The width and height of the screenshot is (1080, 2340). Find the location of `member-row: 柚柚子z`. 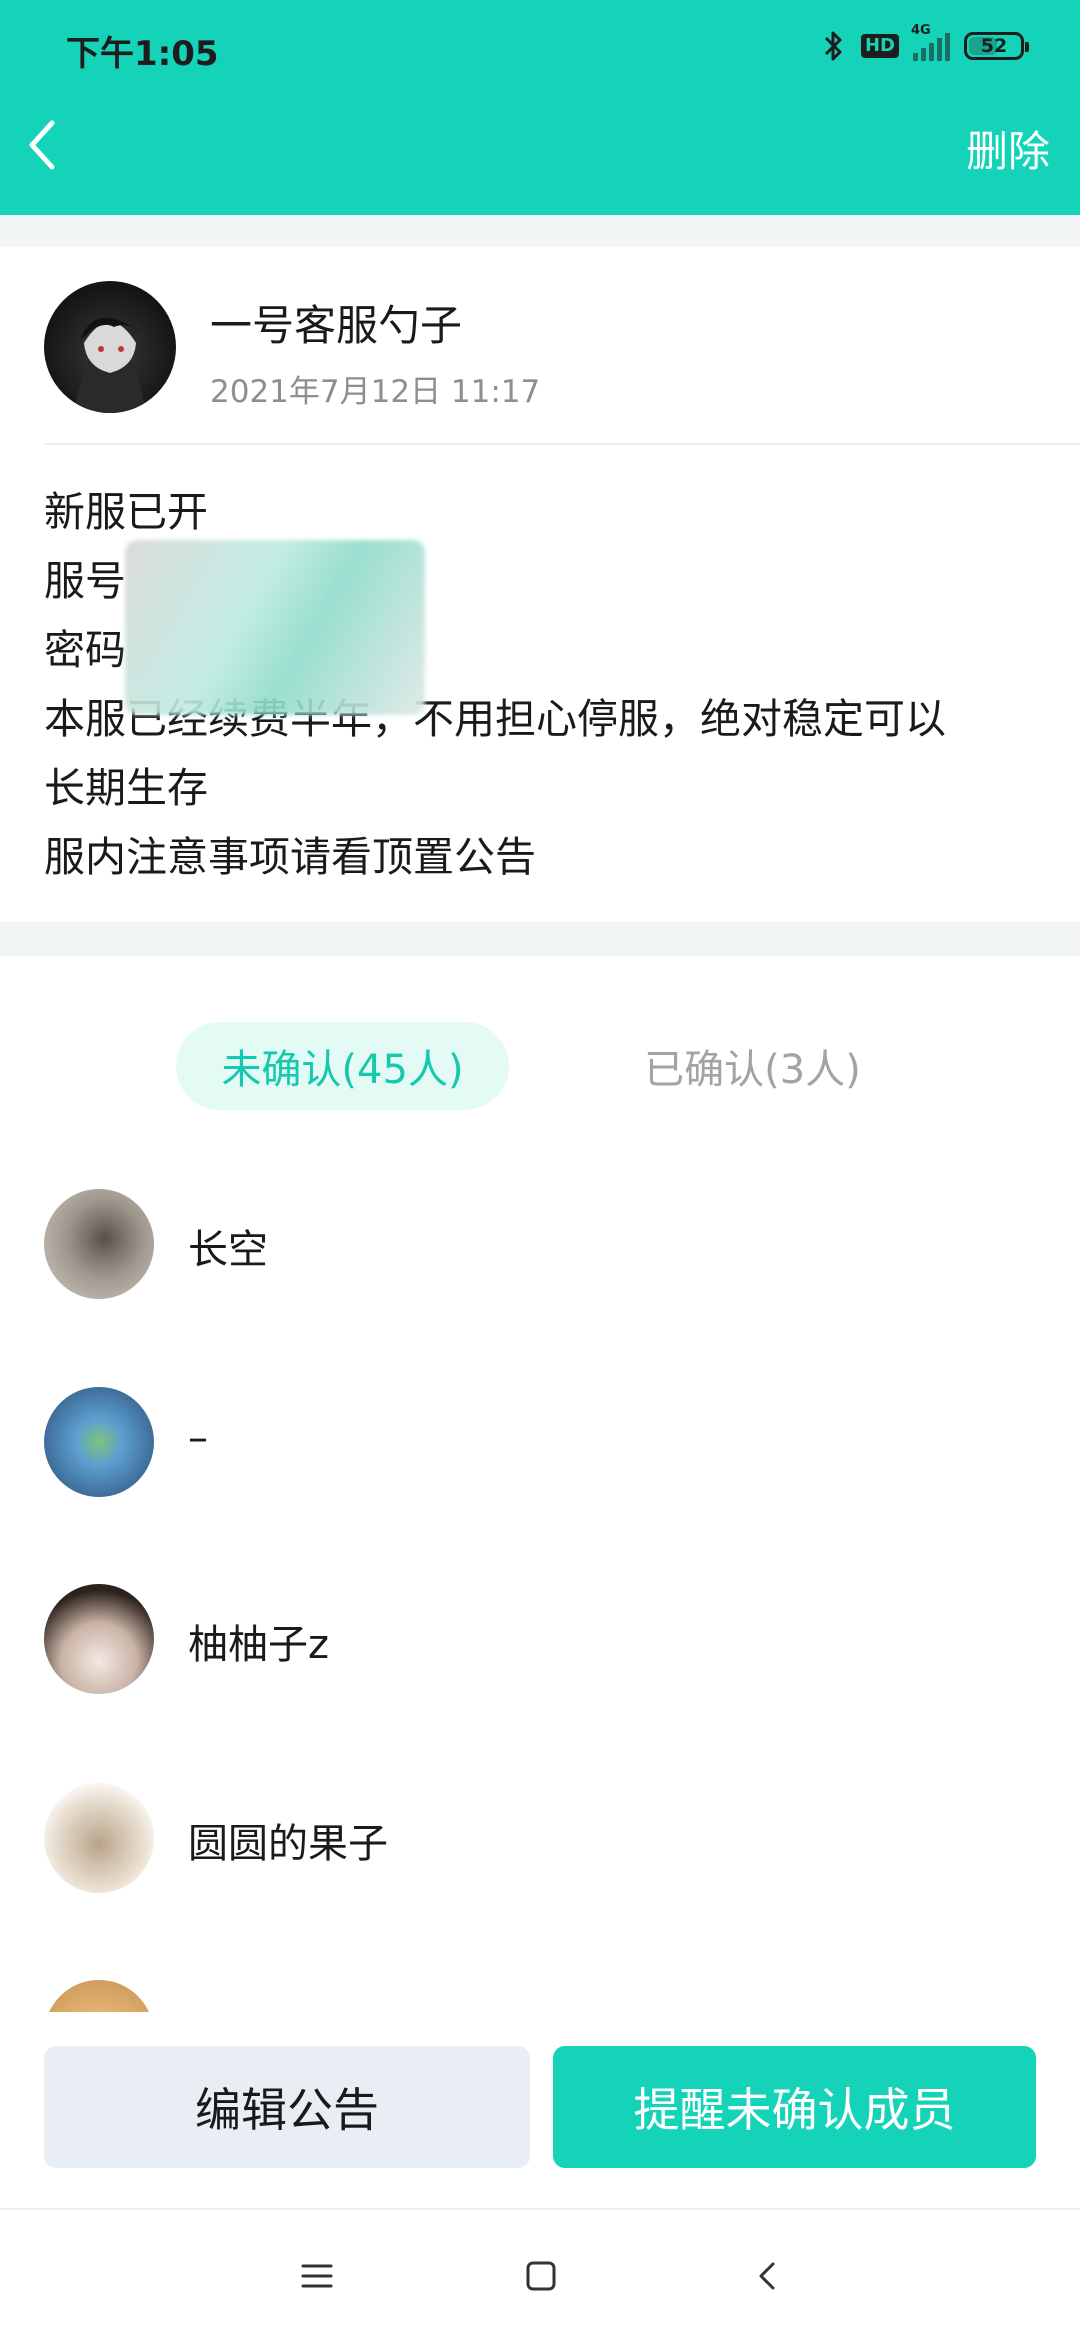

member-row: 柚柚子z is located at coordinates (540, 1639).